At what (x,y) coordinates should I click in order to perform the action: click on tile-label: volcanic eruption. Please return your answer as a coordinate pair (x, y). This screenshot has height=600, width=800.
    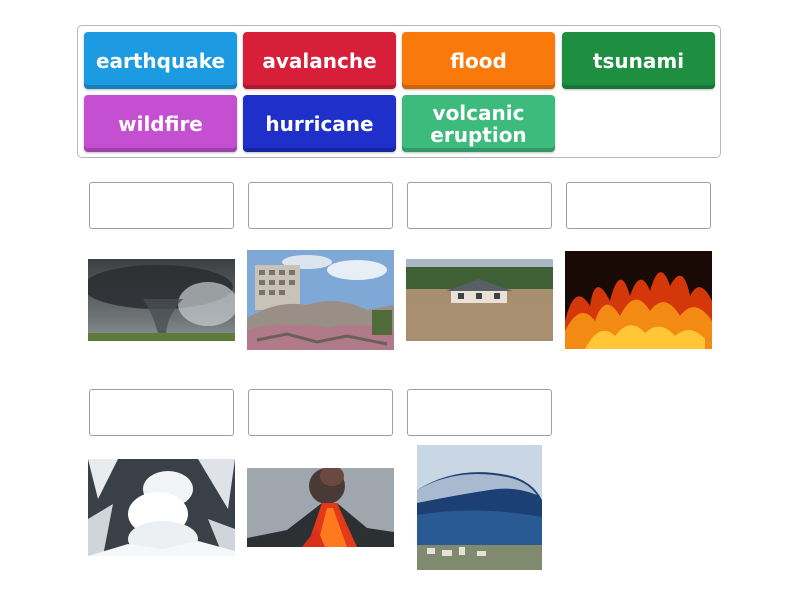
    Looking at the image, I should click on (478, 123).